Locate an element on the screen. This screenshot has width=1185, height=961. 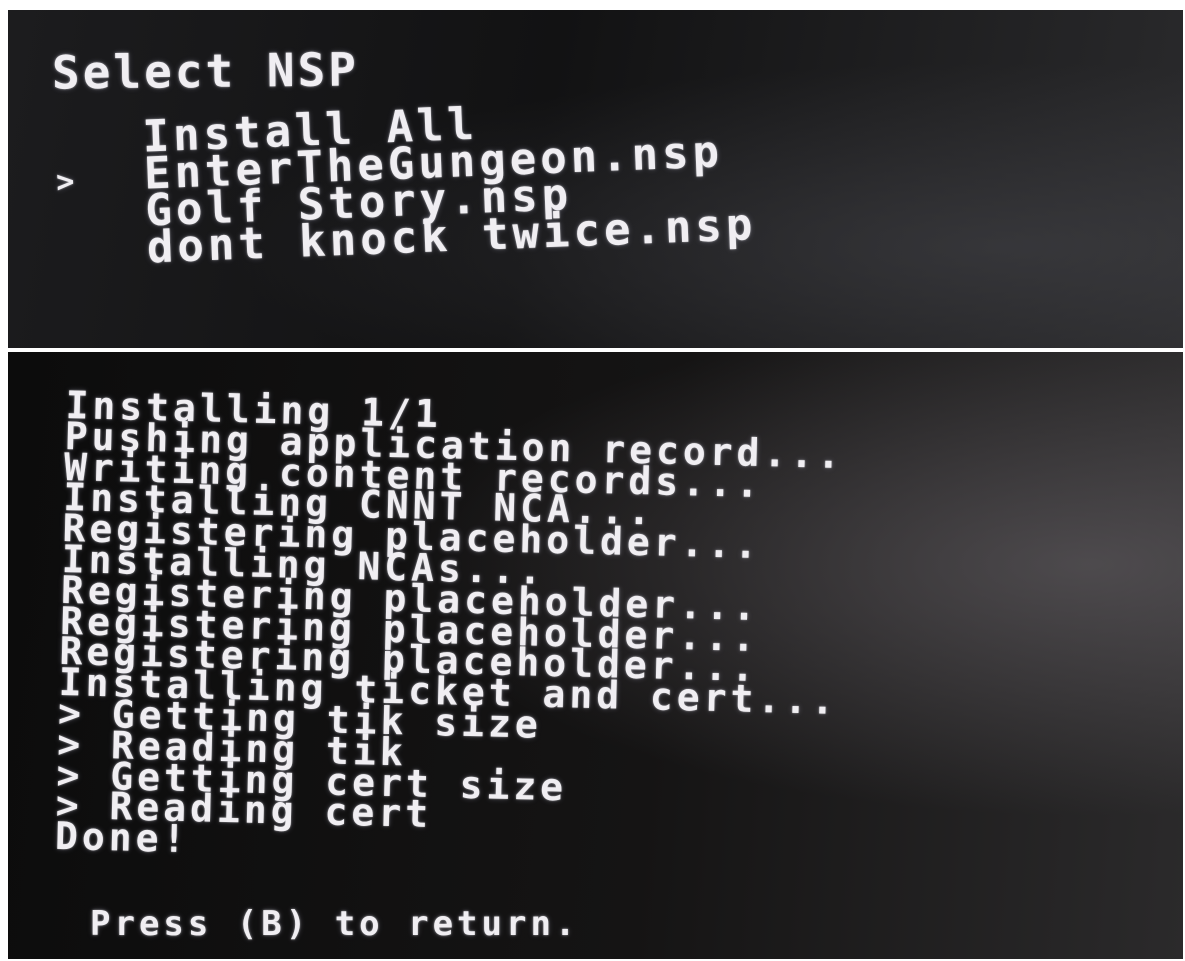
selection-cursor: > is located at coordinates (67, 182).